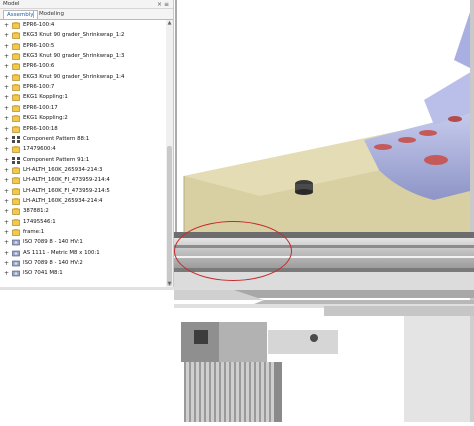 Image resolution: width=474 pixels, height=426 pixels. Describe the element at coordinates (11, 4) in the screenshot. I see `panel-title: Model` at that location.